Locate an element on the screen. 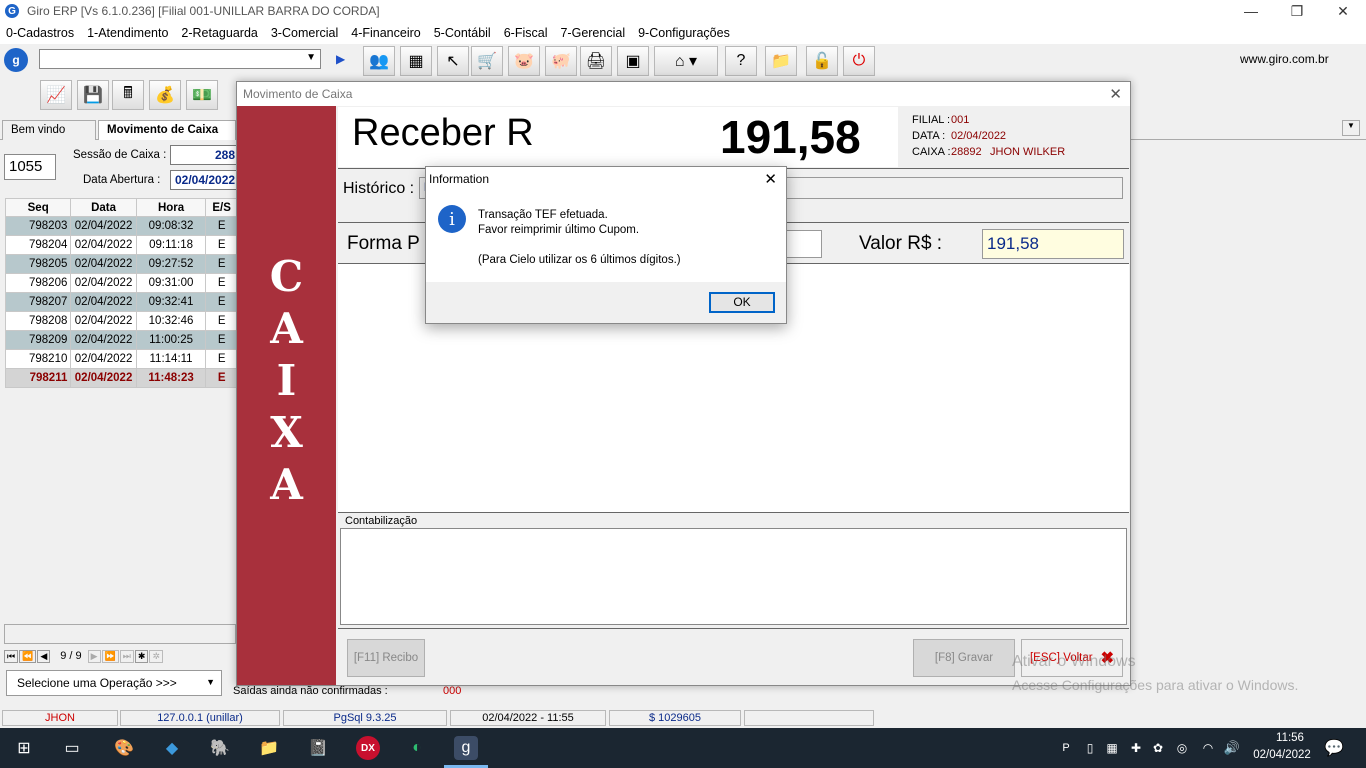 The image size is (1366, 768). cart-icon: 🛒 is located at coordinates (487, 61).